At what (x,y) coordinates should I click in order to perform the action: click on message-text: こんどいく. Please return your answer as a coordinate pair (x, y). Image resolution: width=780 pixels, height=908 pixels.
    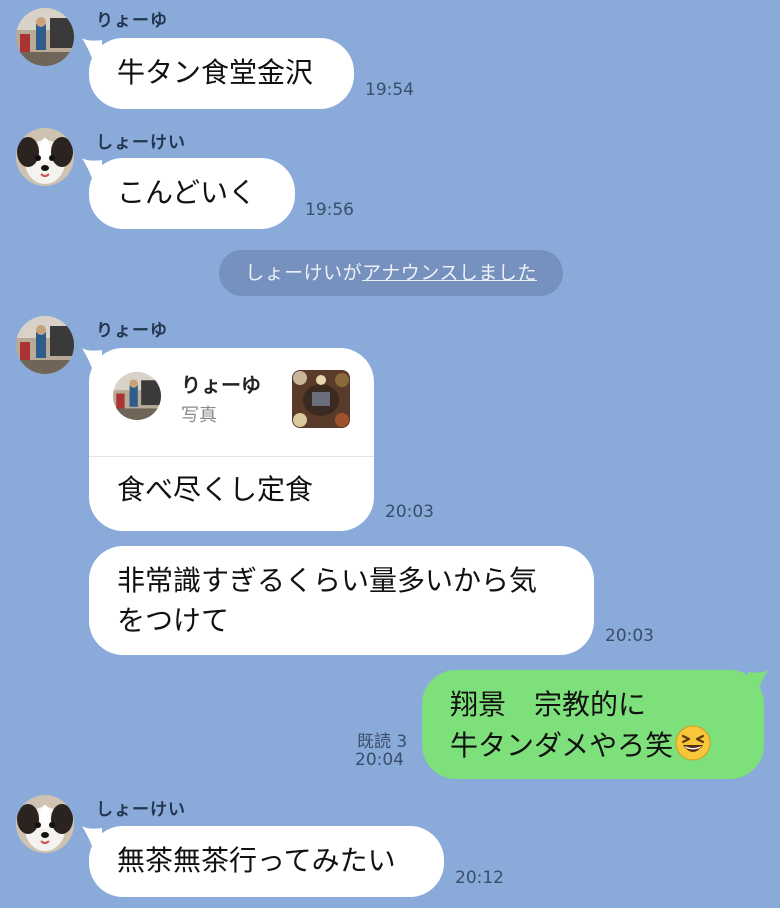
    Looking at the image, I should click on (187, 192).